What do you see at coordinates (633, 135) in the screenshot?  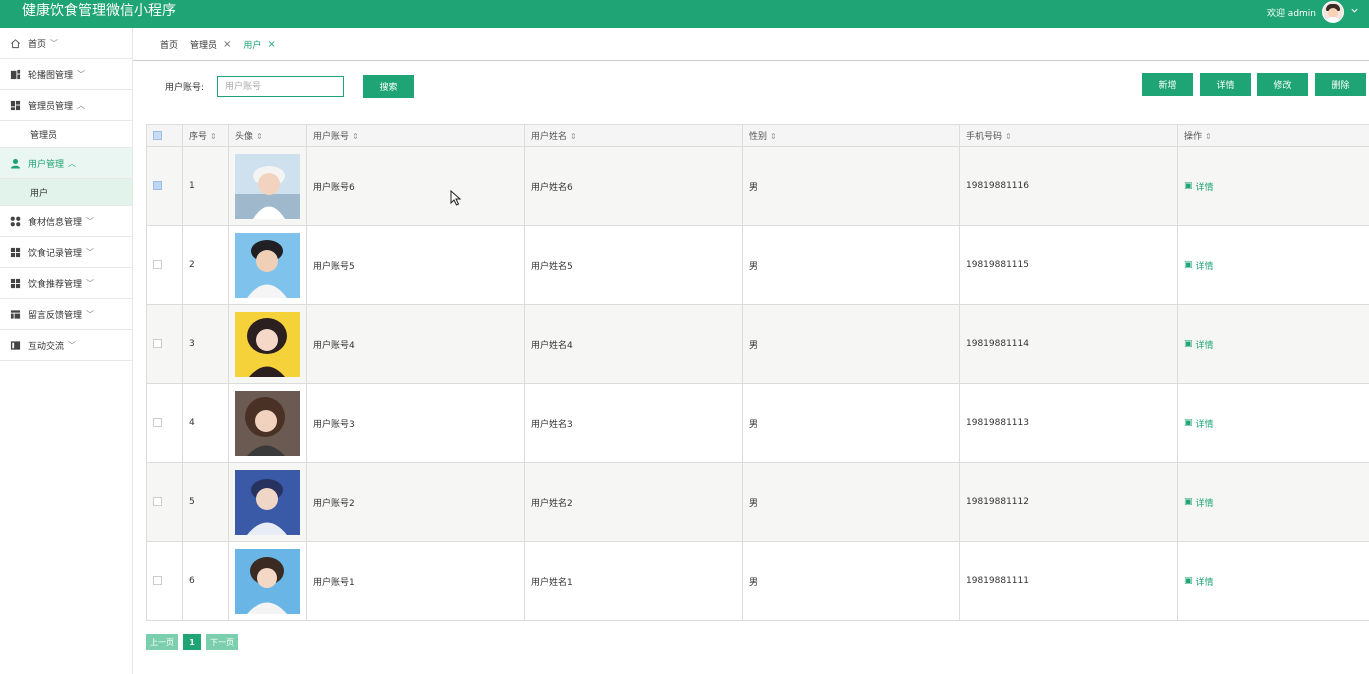 I see `column-header: 用户姓名 ⇕` at bounding box center [633, 135].